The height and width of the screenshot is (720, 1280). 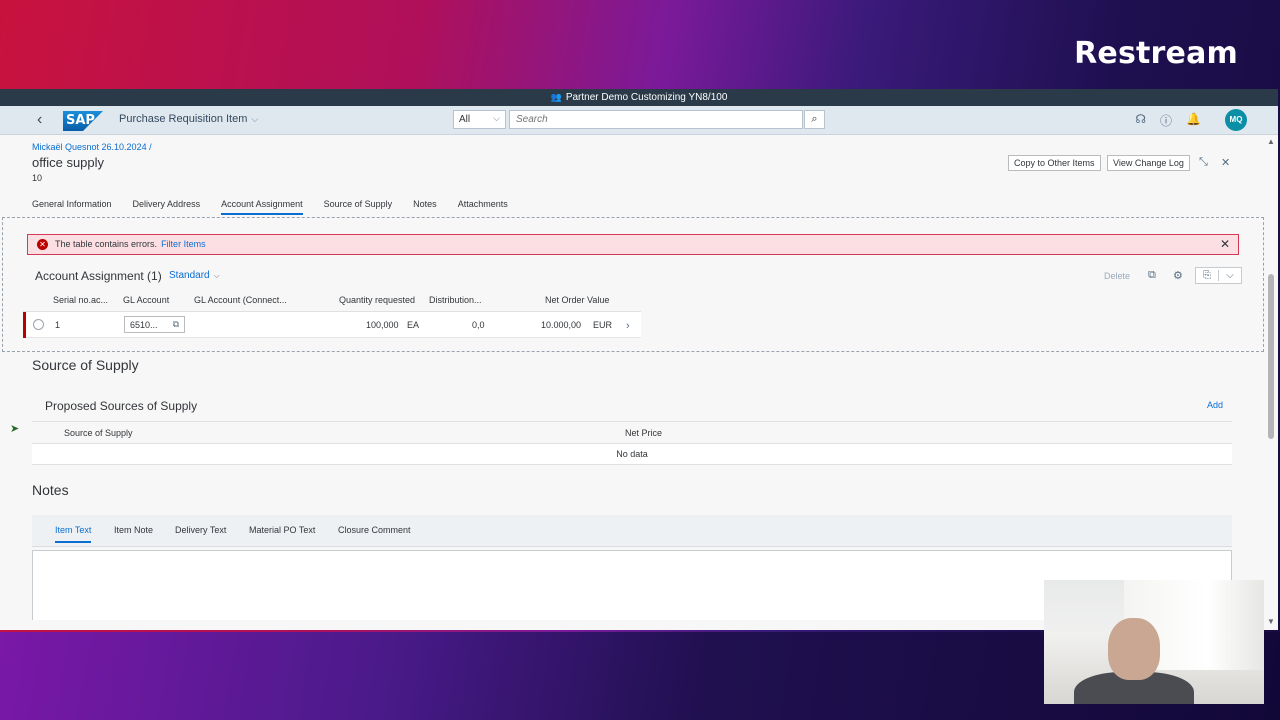 I want to click on column-header: Source of Supply, so click(x=98, y=433).